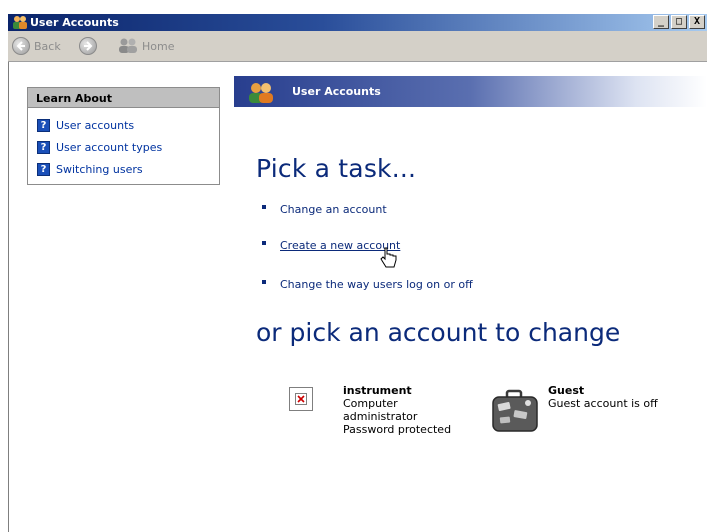  I want to click on back-button: Back, so click(36, 46).